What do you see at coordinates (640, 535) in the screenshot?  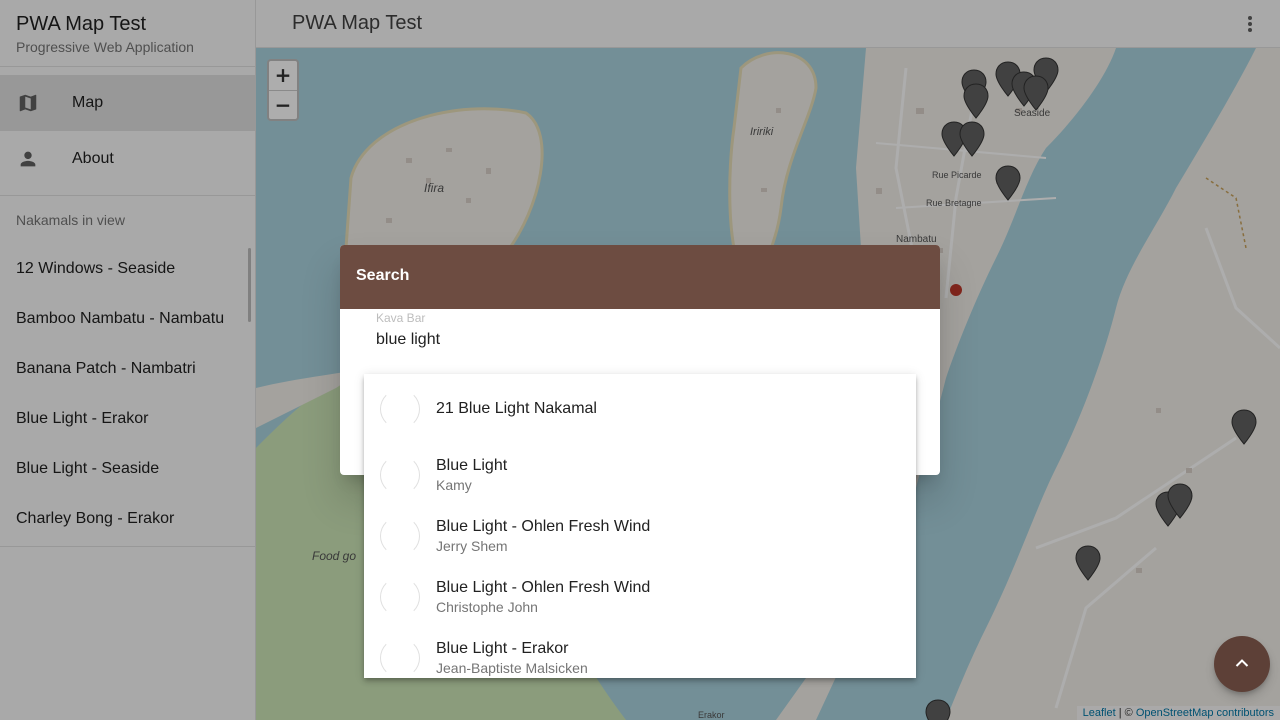 I see `autocomplete-option: Blue Light - Ohlen Fresh Wind Jerry Shem` at bounding box center [640, 535].